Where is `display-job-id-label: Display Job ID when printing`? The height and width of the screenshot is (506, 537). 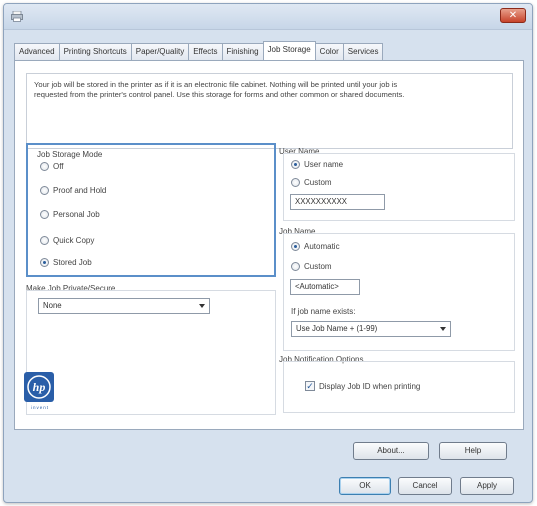
display-job-id-label: Display Job ID when printing is located at coordinates (370, 386).